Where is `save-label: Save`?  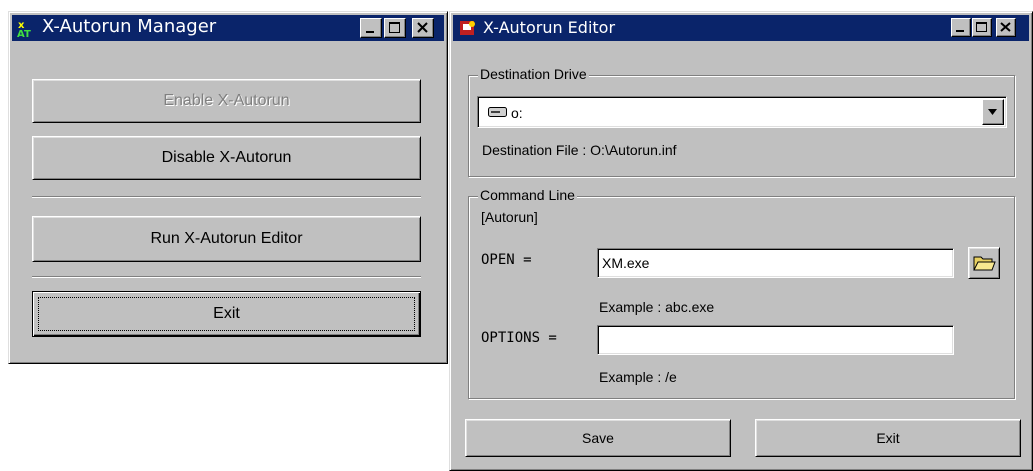
save-label: Save is located at coordinates (598, 438).